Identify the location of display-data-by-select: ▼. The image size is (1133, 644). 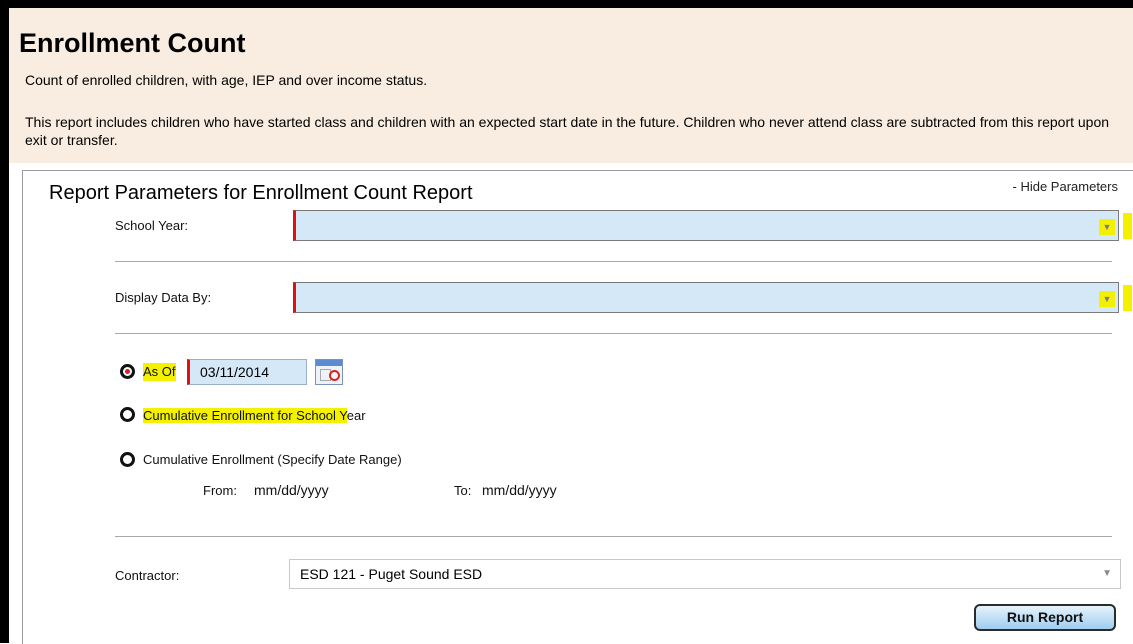
(706, 297).